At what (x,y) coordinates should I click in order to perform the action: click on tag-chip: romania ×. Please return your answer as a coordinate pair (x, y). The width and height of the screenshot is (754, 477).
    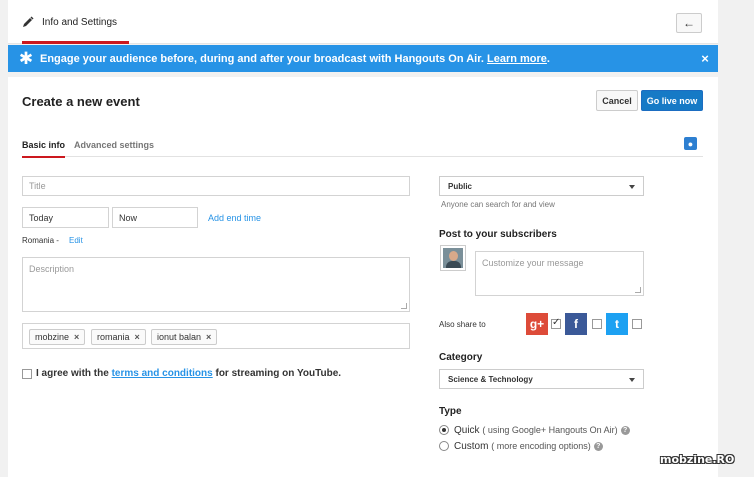
    Looking at the image, I should click on (118, 337).